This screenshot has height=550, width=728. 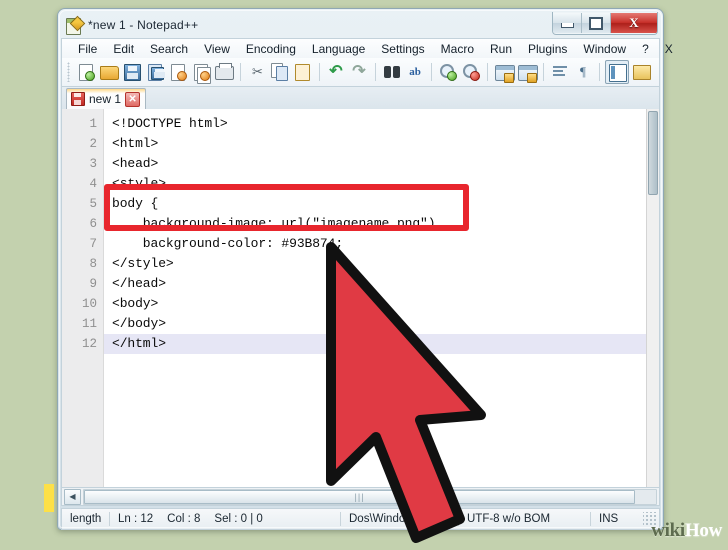 What do you see at coordinates (652, 298) in the screenshot?
I see `vertical-scrollbar` at bounding box center [652, 298].